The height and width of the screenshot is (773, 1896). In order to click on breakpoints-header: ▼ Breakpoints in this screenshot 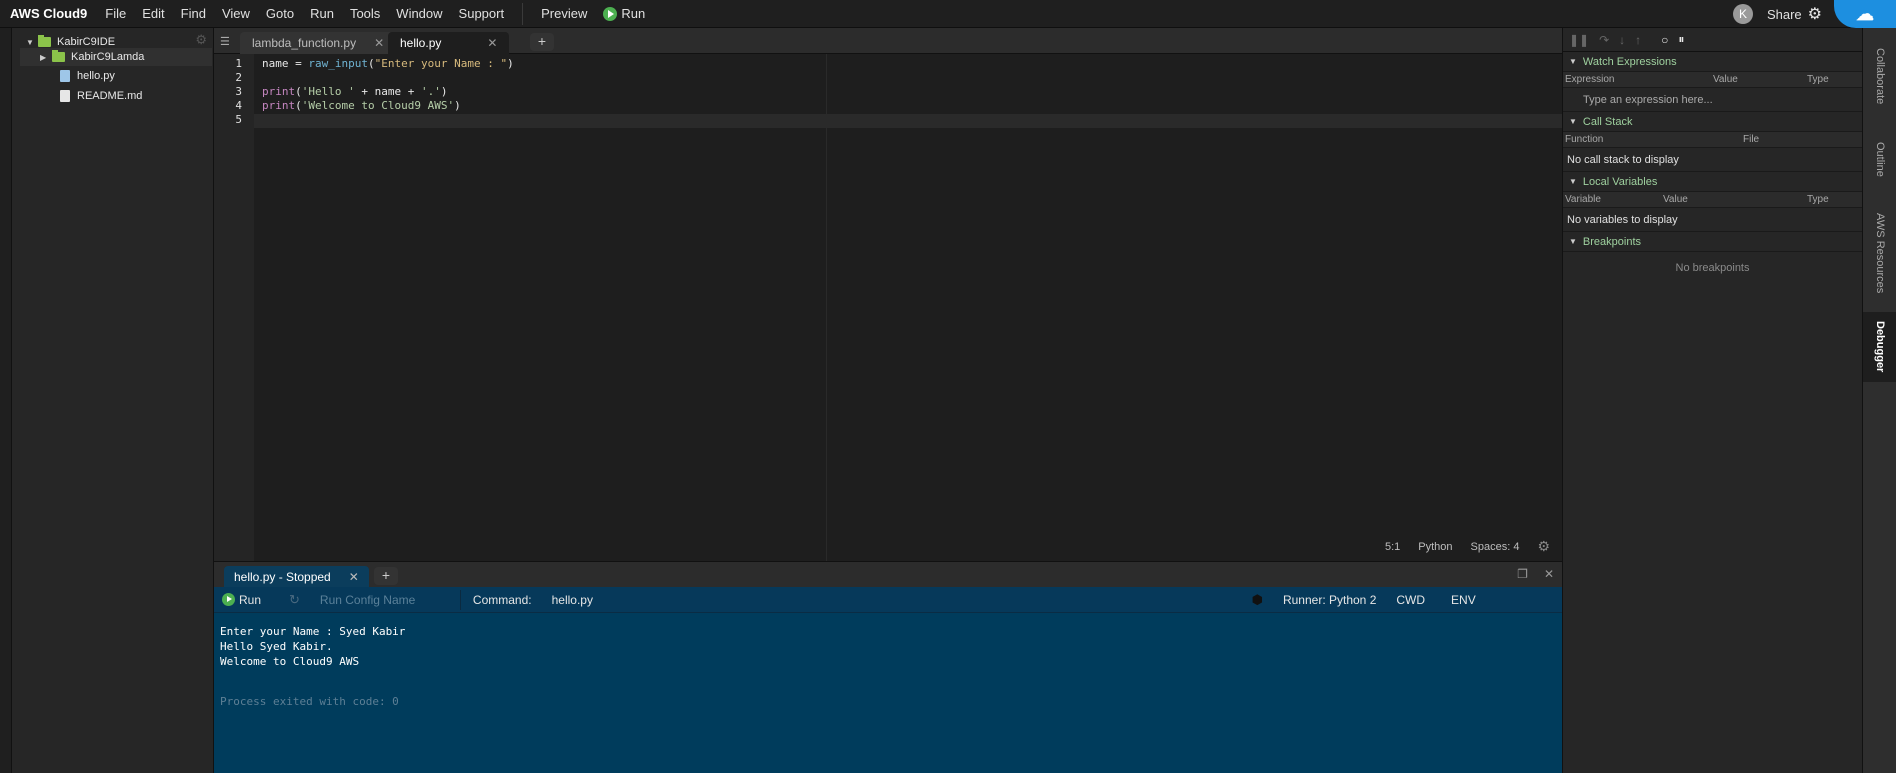, I will do `click(1712, 242)`.